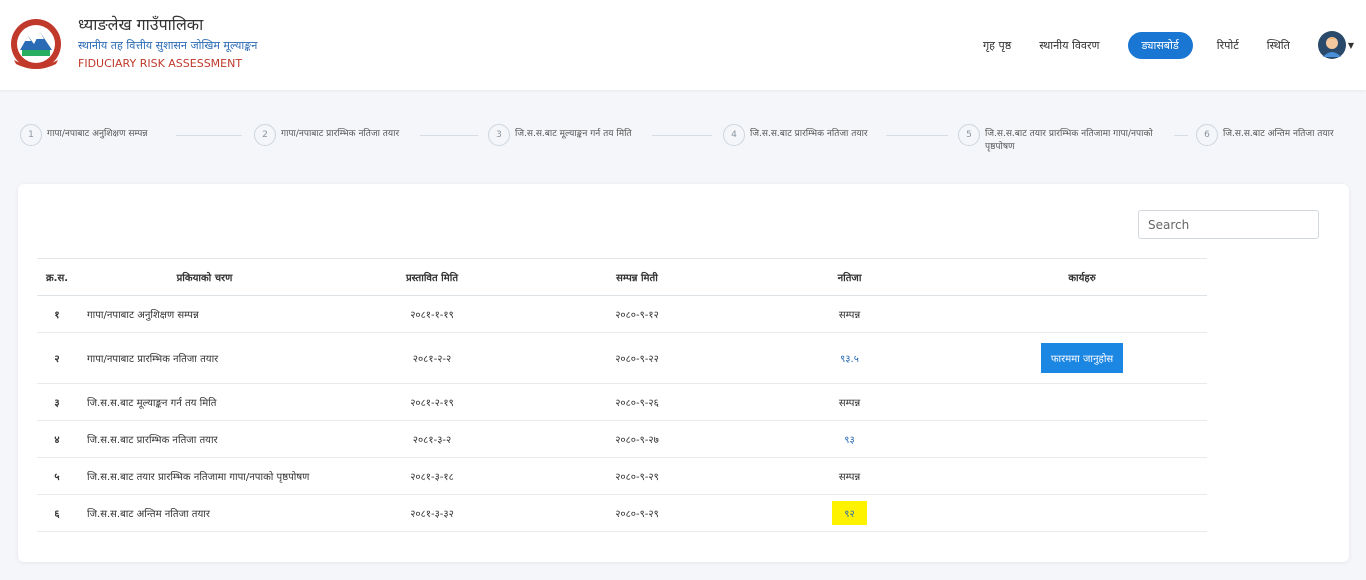  I want to click on row-proposed-date: २०८१-३-३२, so click(432, 513).